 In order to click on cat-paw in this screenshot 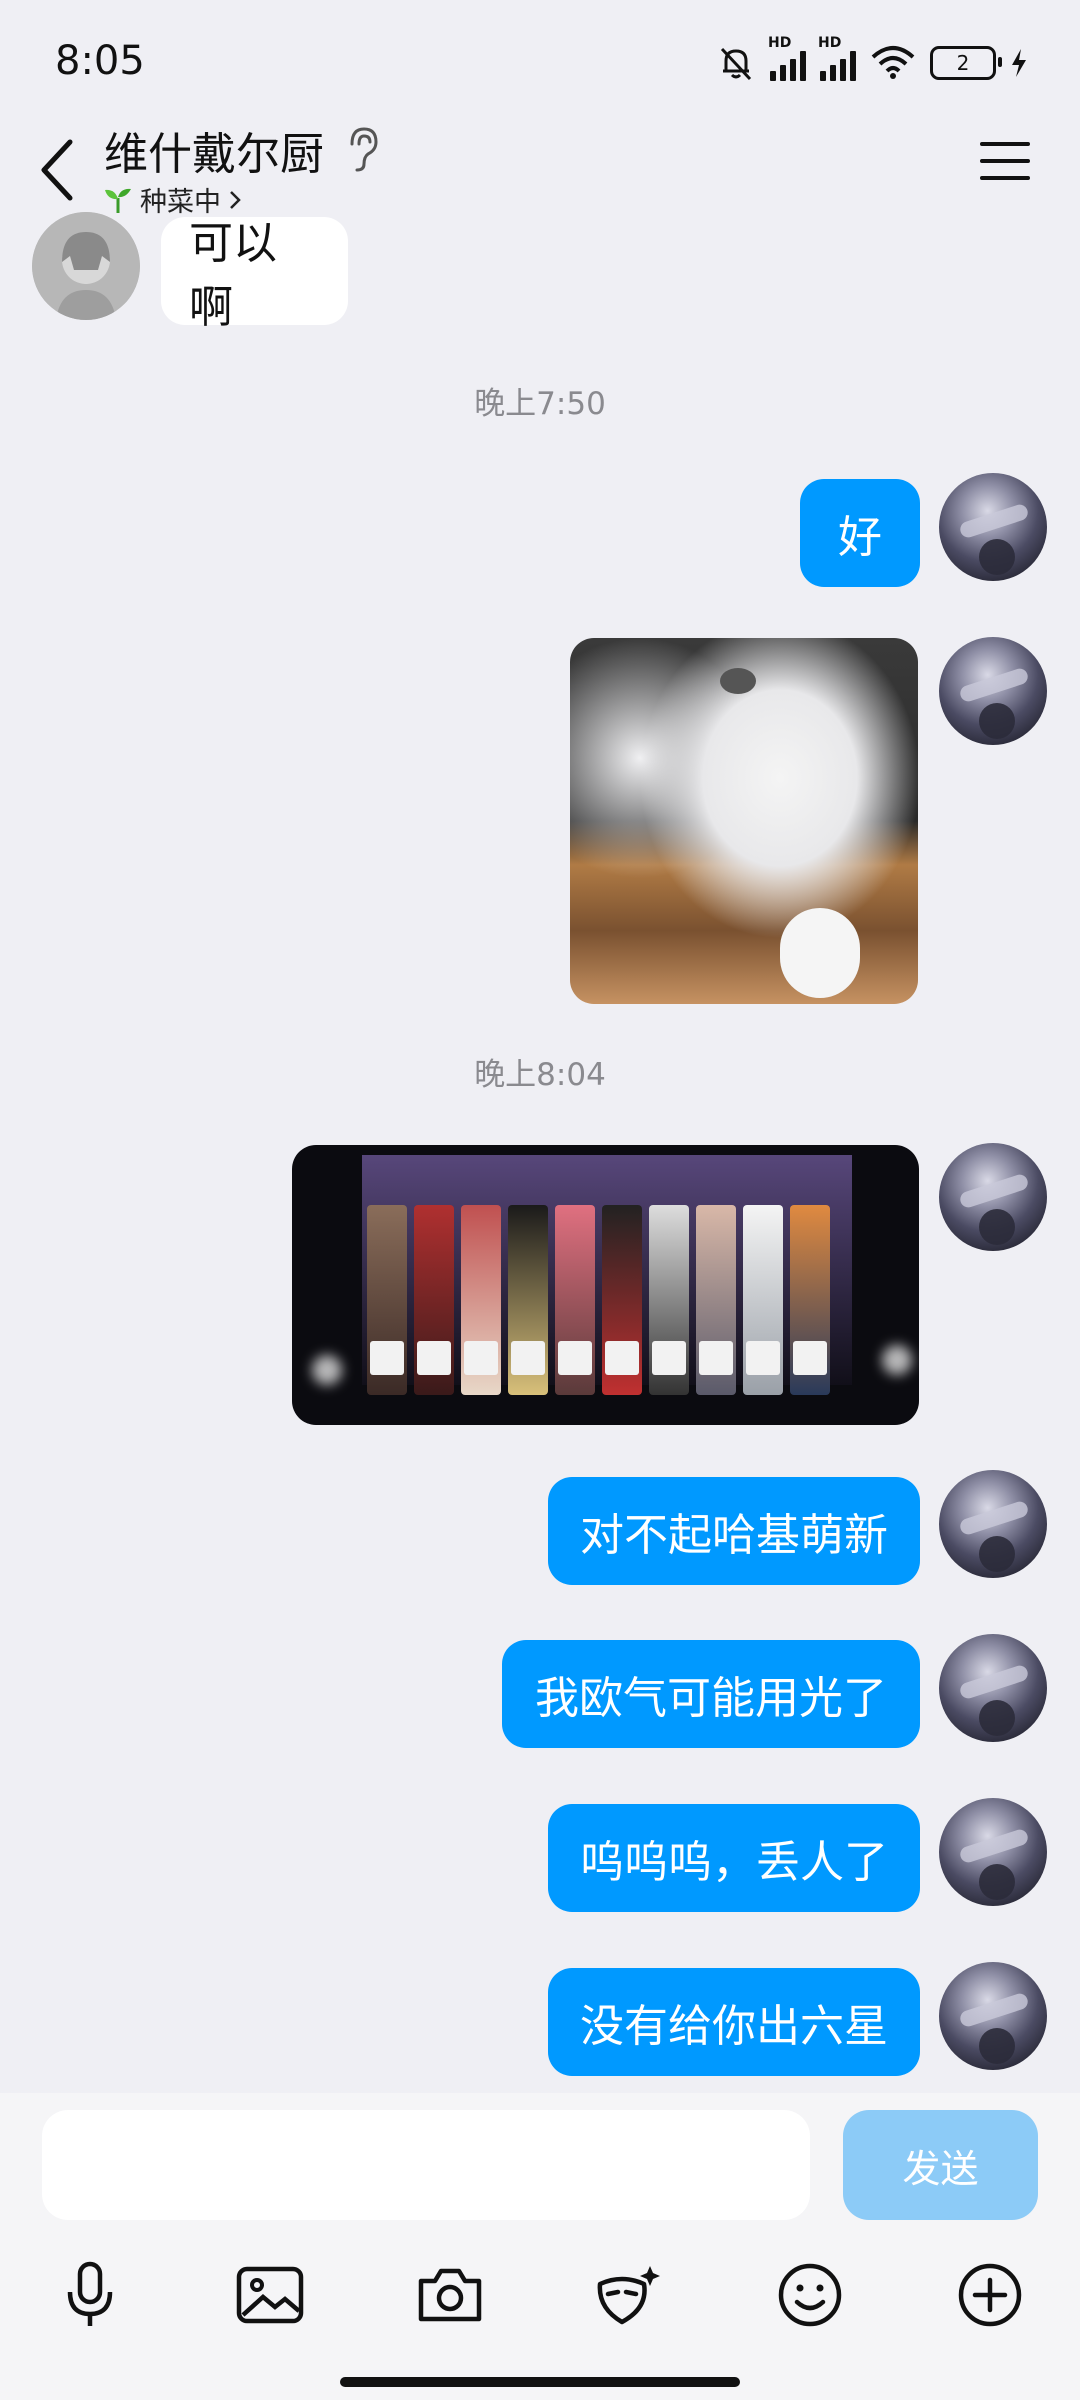, I will do `click(820, 953)`.